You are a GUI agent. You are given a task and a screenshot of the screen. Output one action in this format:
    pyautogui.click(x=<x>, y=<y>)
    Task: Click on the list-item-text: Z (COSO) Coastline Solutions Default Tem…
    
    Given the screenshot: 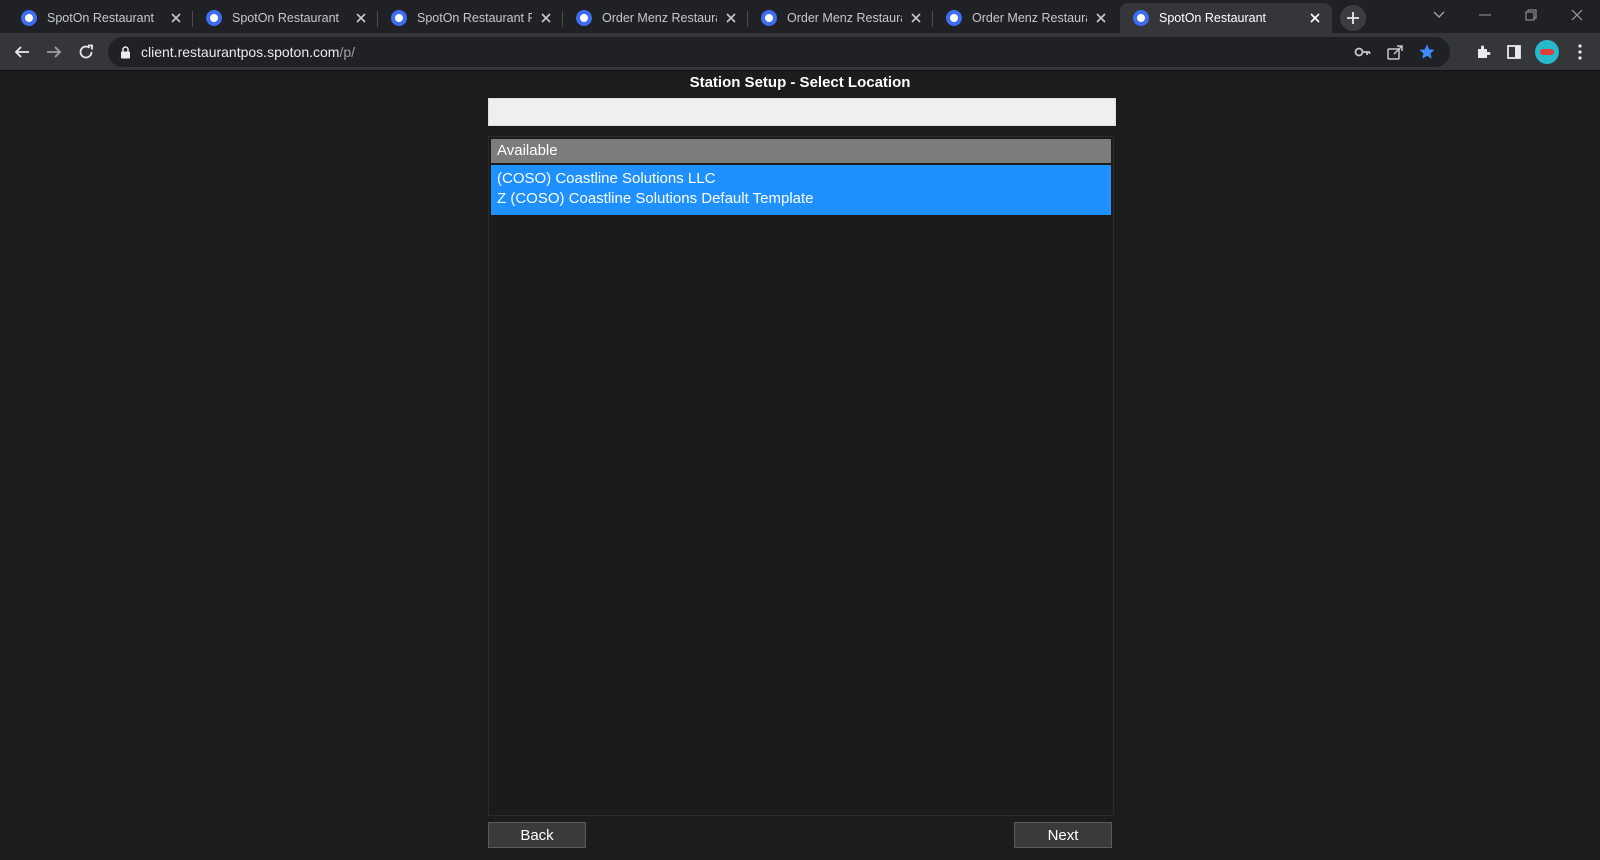 What is the action you would take?
    pyautogui.click(x=655, y=198)
    